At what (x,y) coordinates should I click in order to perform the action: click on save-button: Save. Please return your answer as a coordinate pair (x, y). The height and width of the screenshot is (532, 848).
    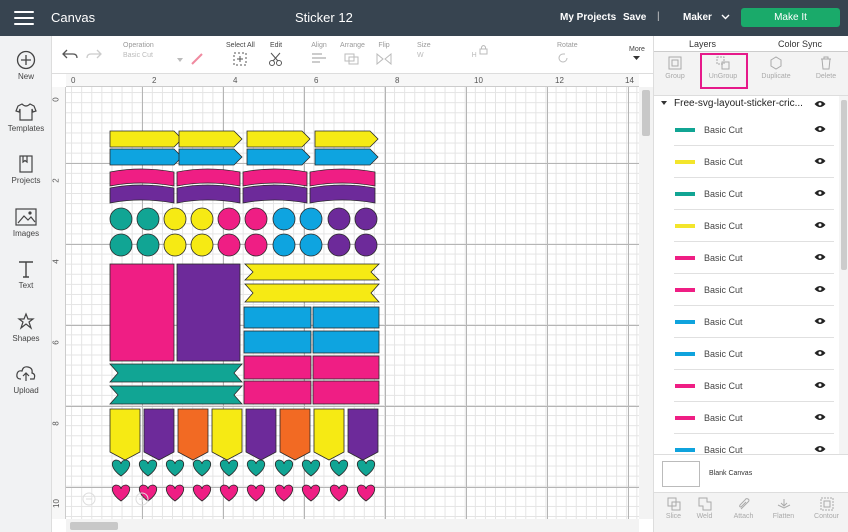
    Looking at the image, I should click on (634, 17).